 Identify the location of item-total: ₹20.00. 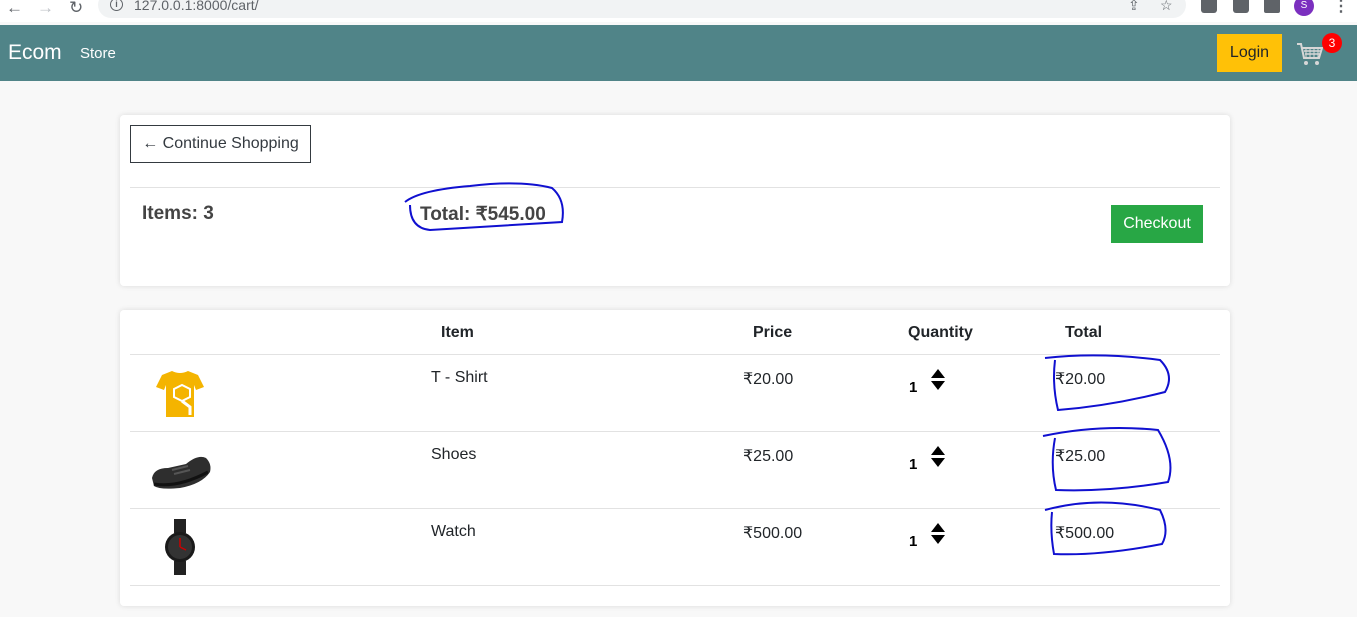
(1080, 379).